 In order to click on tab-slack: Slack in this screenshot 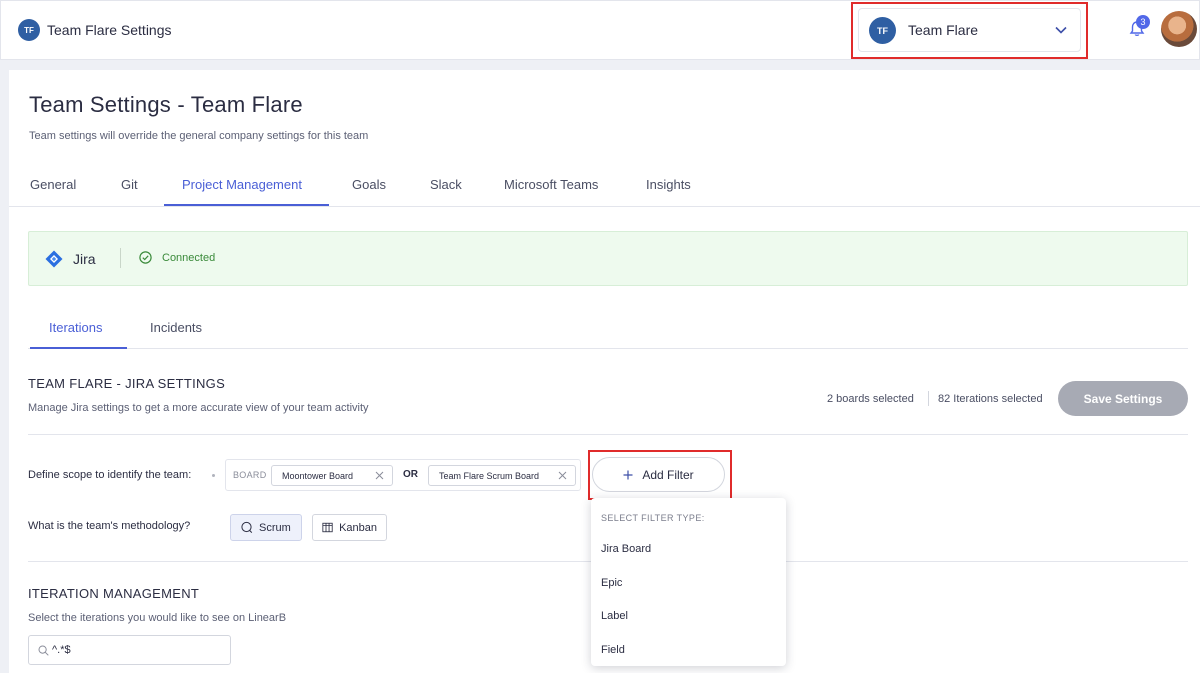, I will do `click(446, 184)`.